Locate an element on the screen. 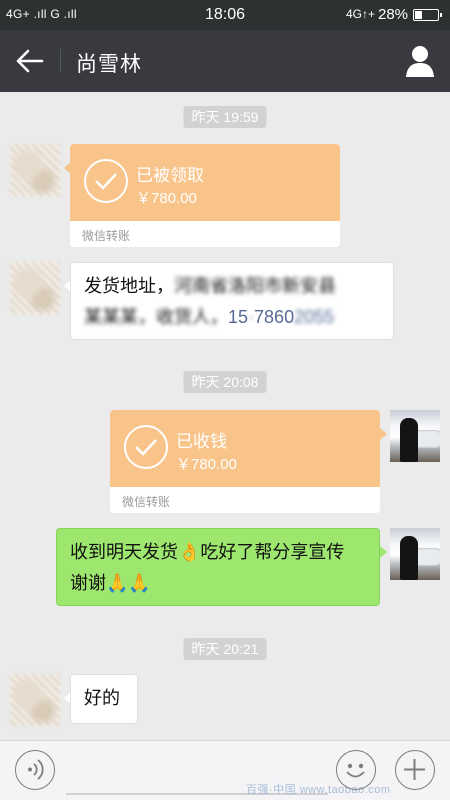 The width and height of the screenshot is (450, 800). chat-header: 尚雪林 is located at coordinates (225, 61).